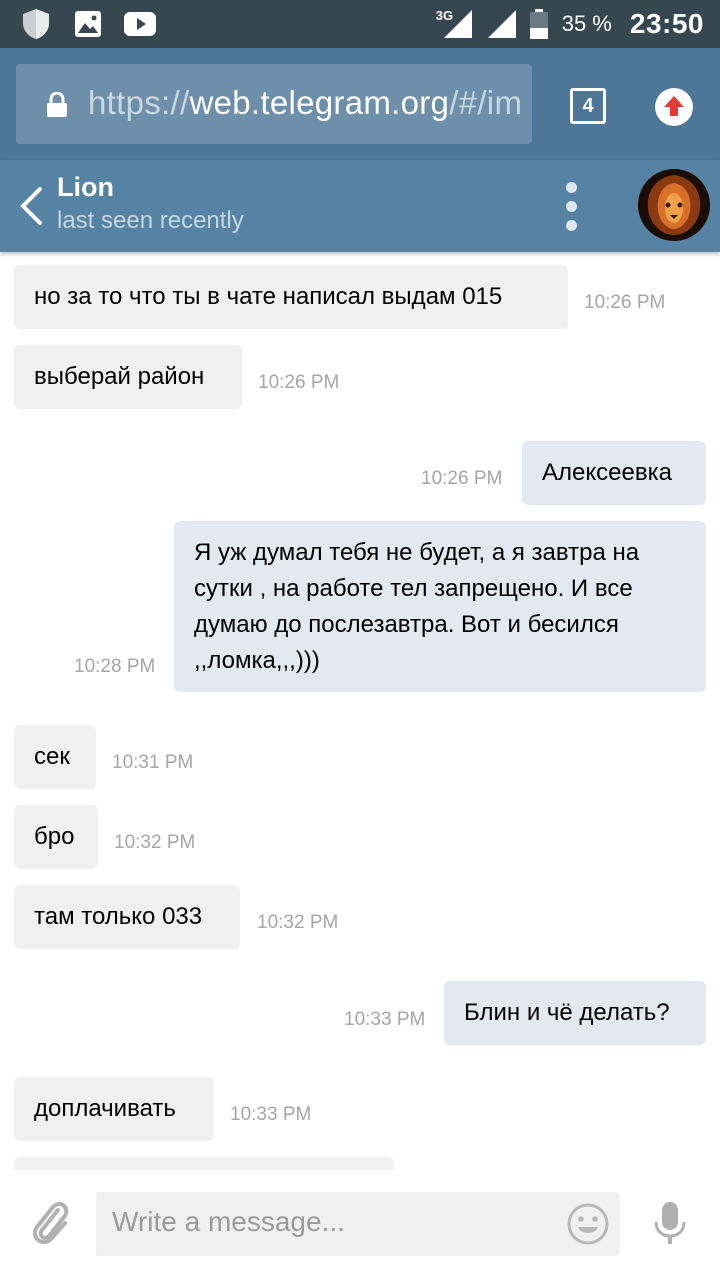 The image size is (720, 1280). I want to click on back-button, so click(31, 208).